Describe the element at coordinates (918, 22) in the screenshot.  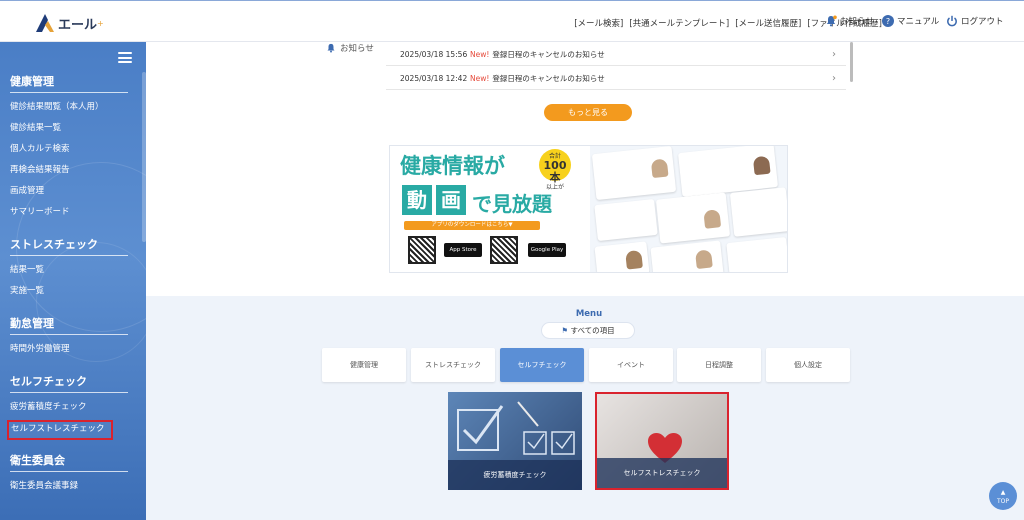
I see `manual-label: マニュアル` at that location.